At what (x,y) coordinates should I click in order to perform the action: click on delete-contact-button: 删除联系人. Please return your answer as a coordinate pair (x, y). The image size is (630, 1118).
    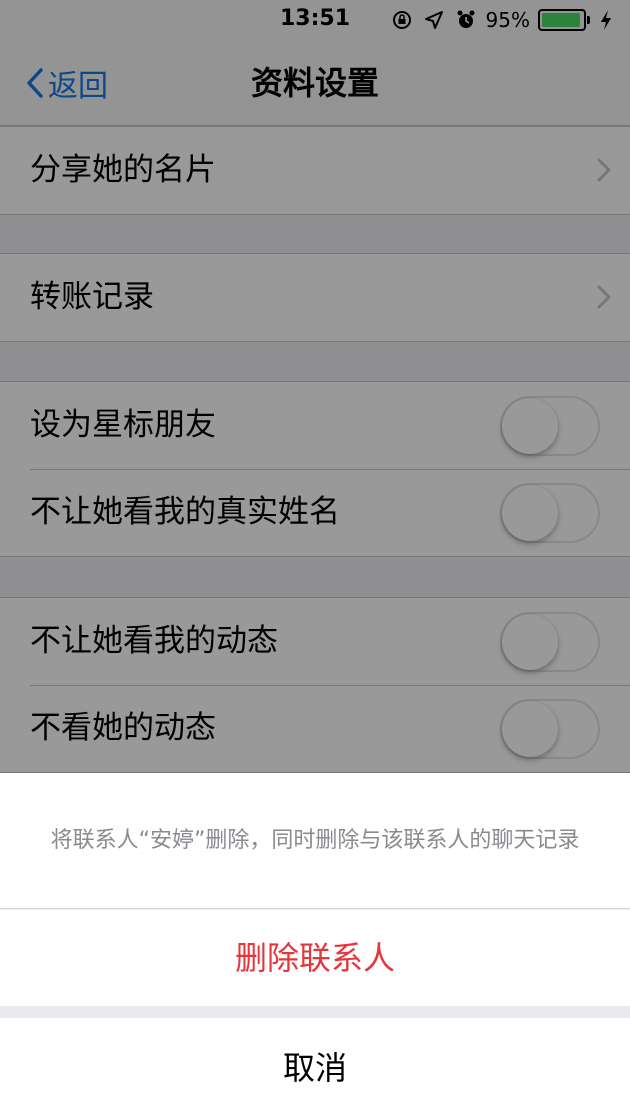
    Looking at the image, I should click on (315, 958).